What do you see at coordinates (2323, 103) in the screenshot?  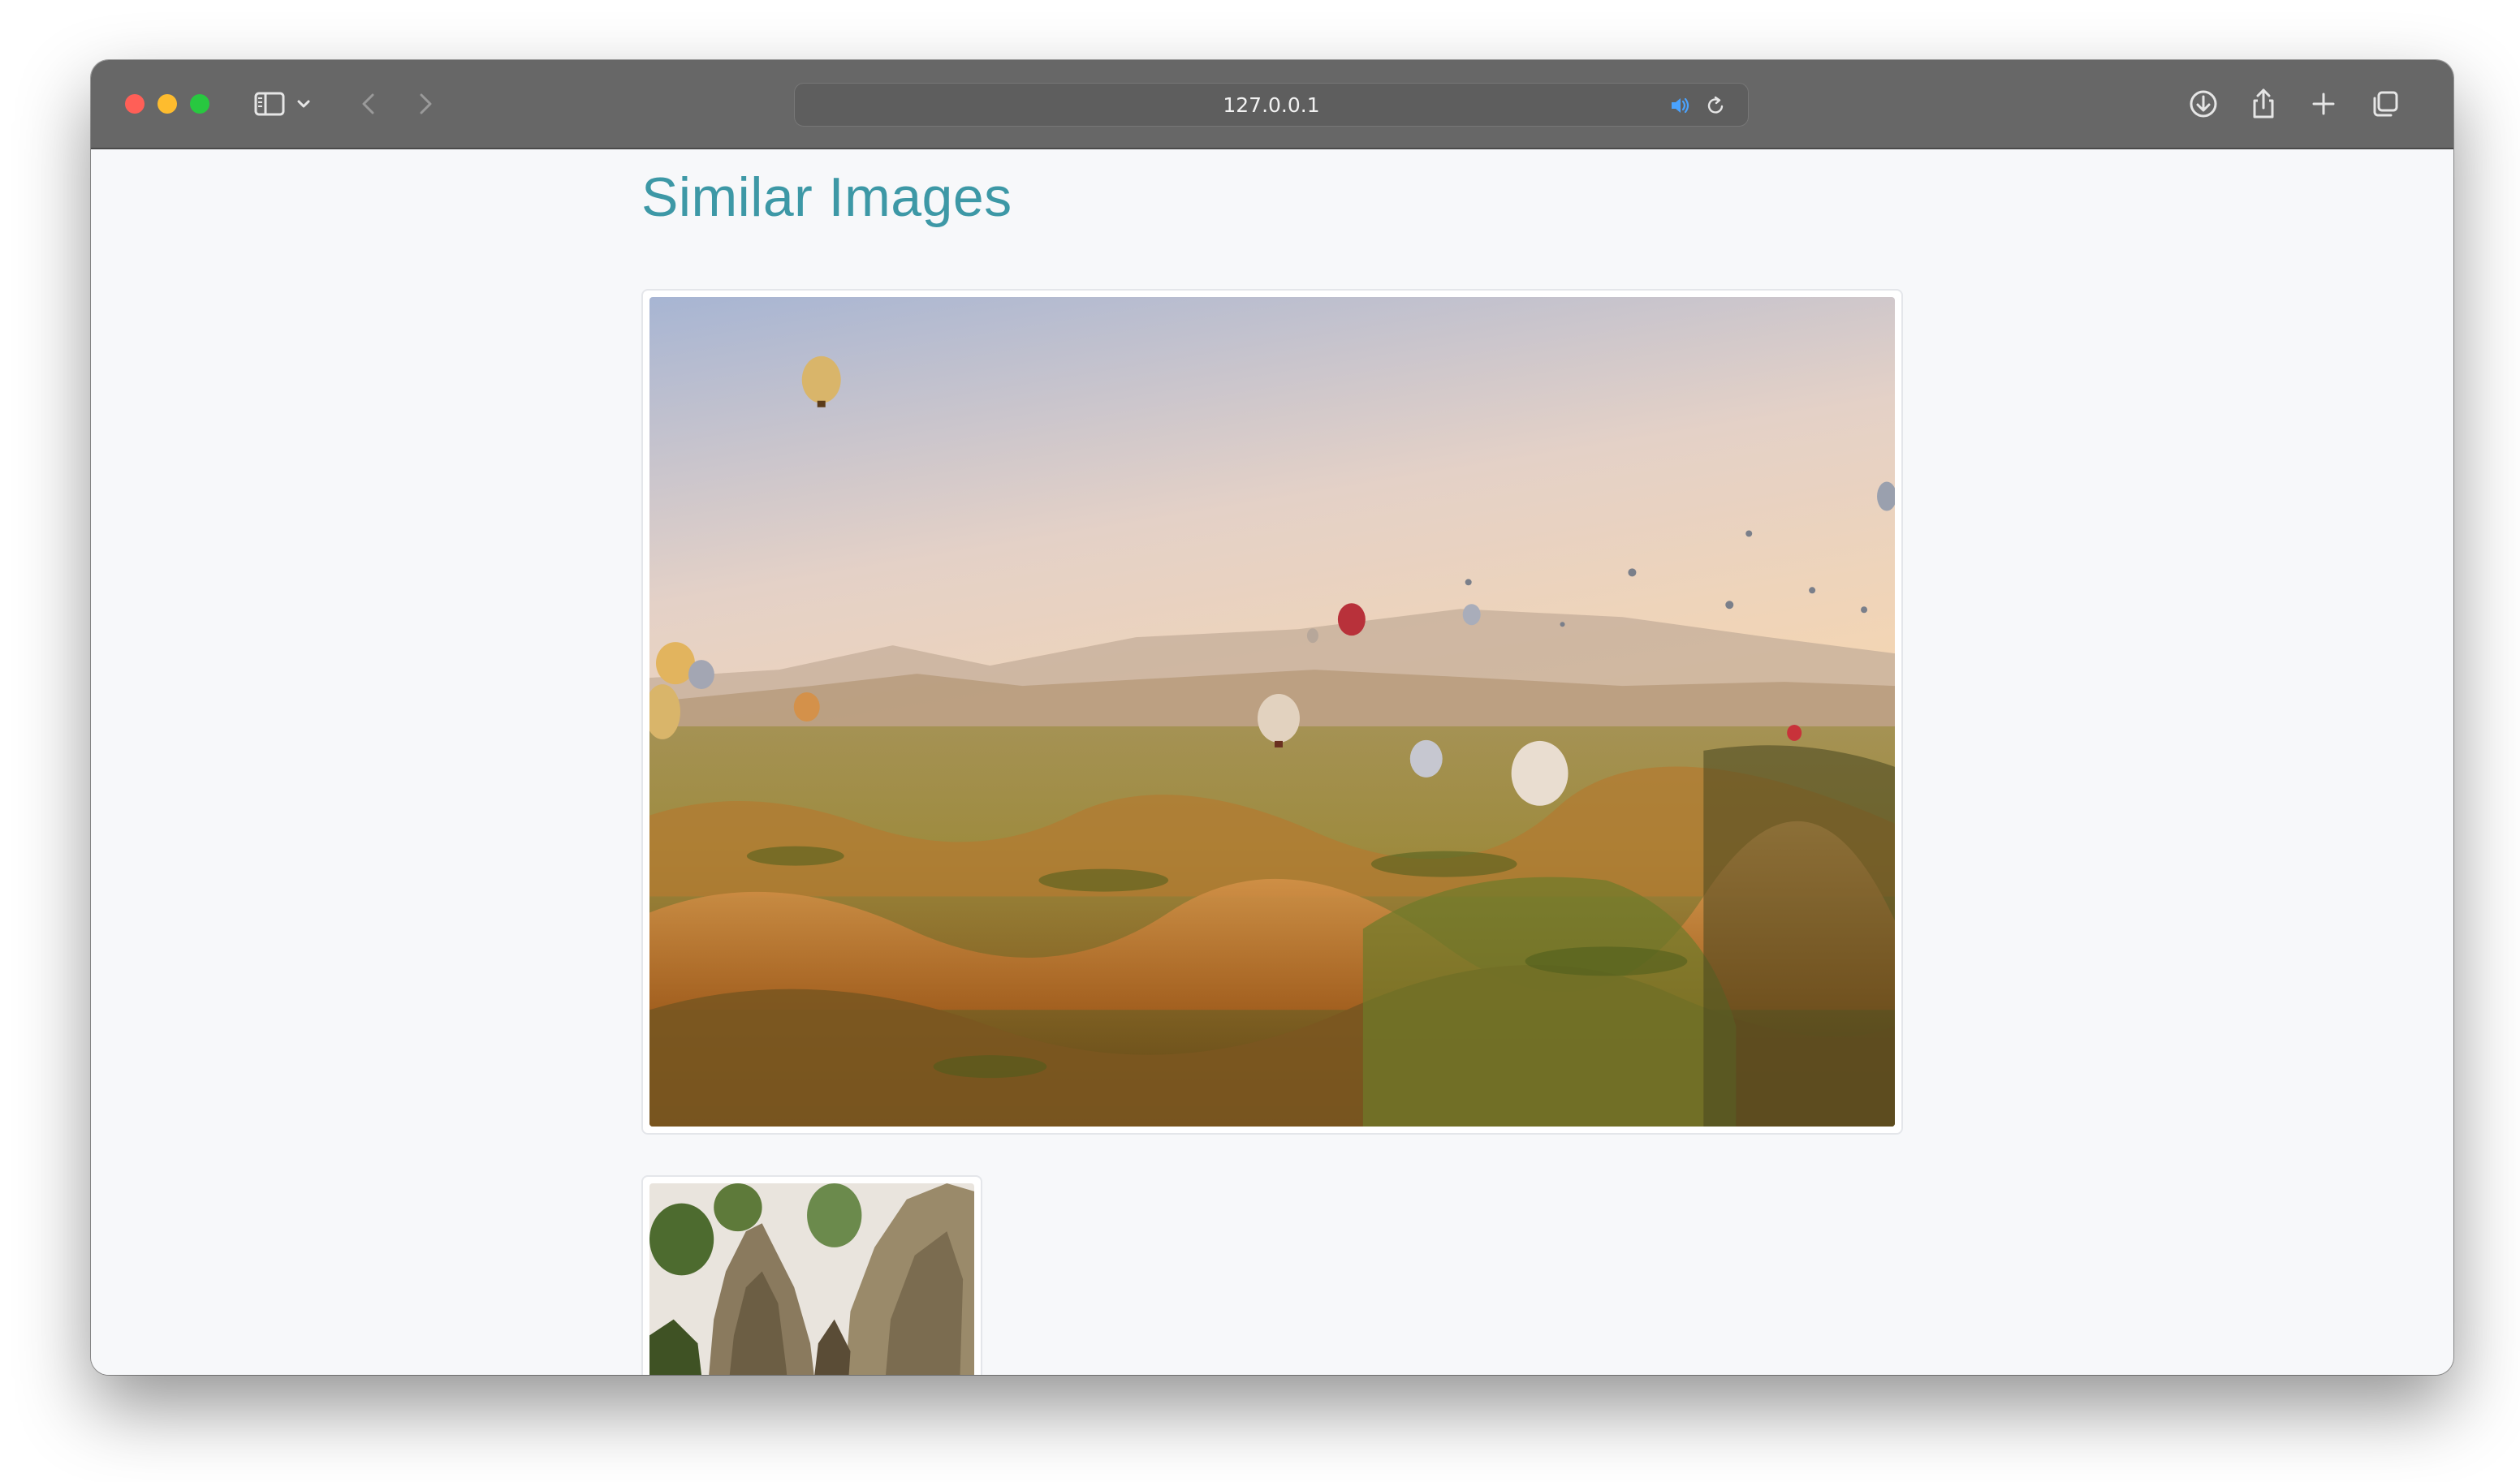 I see `plus-icon` at bounding box center [2323, 103].